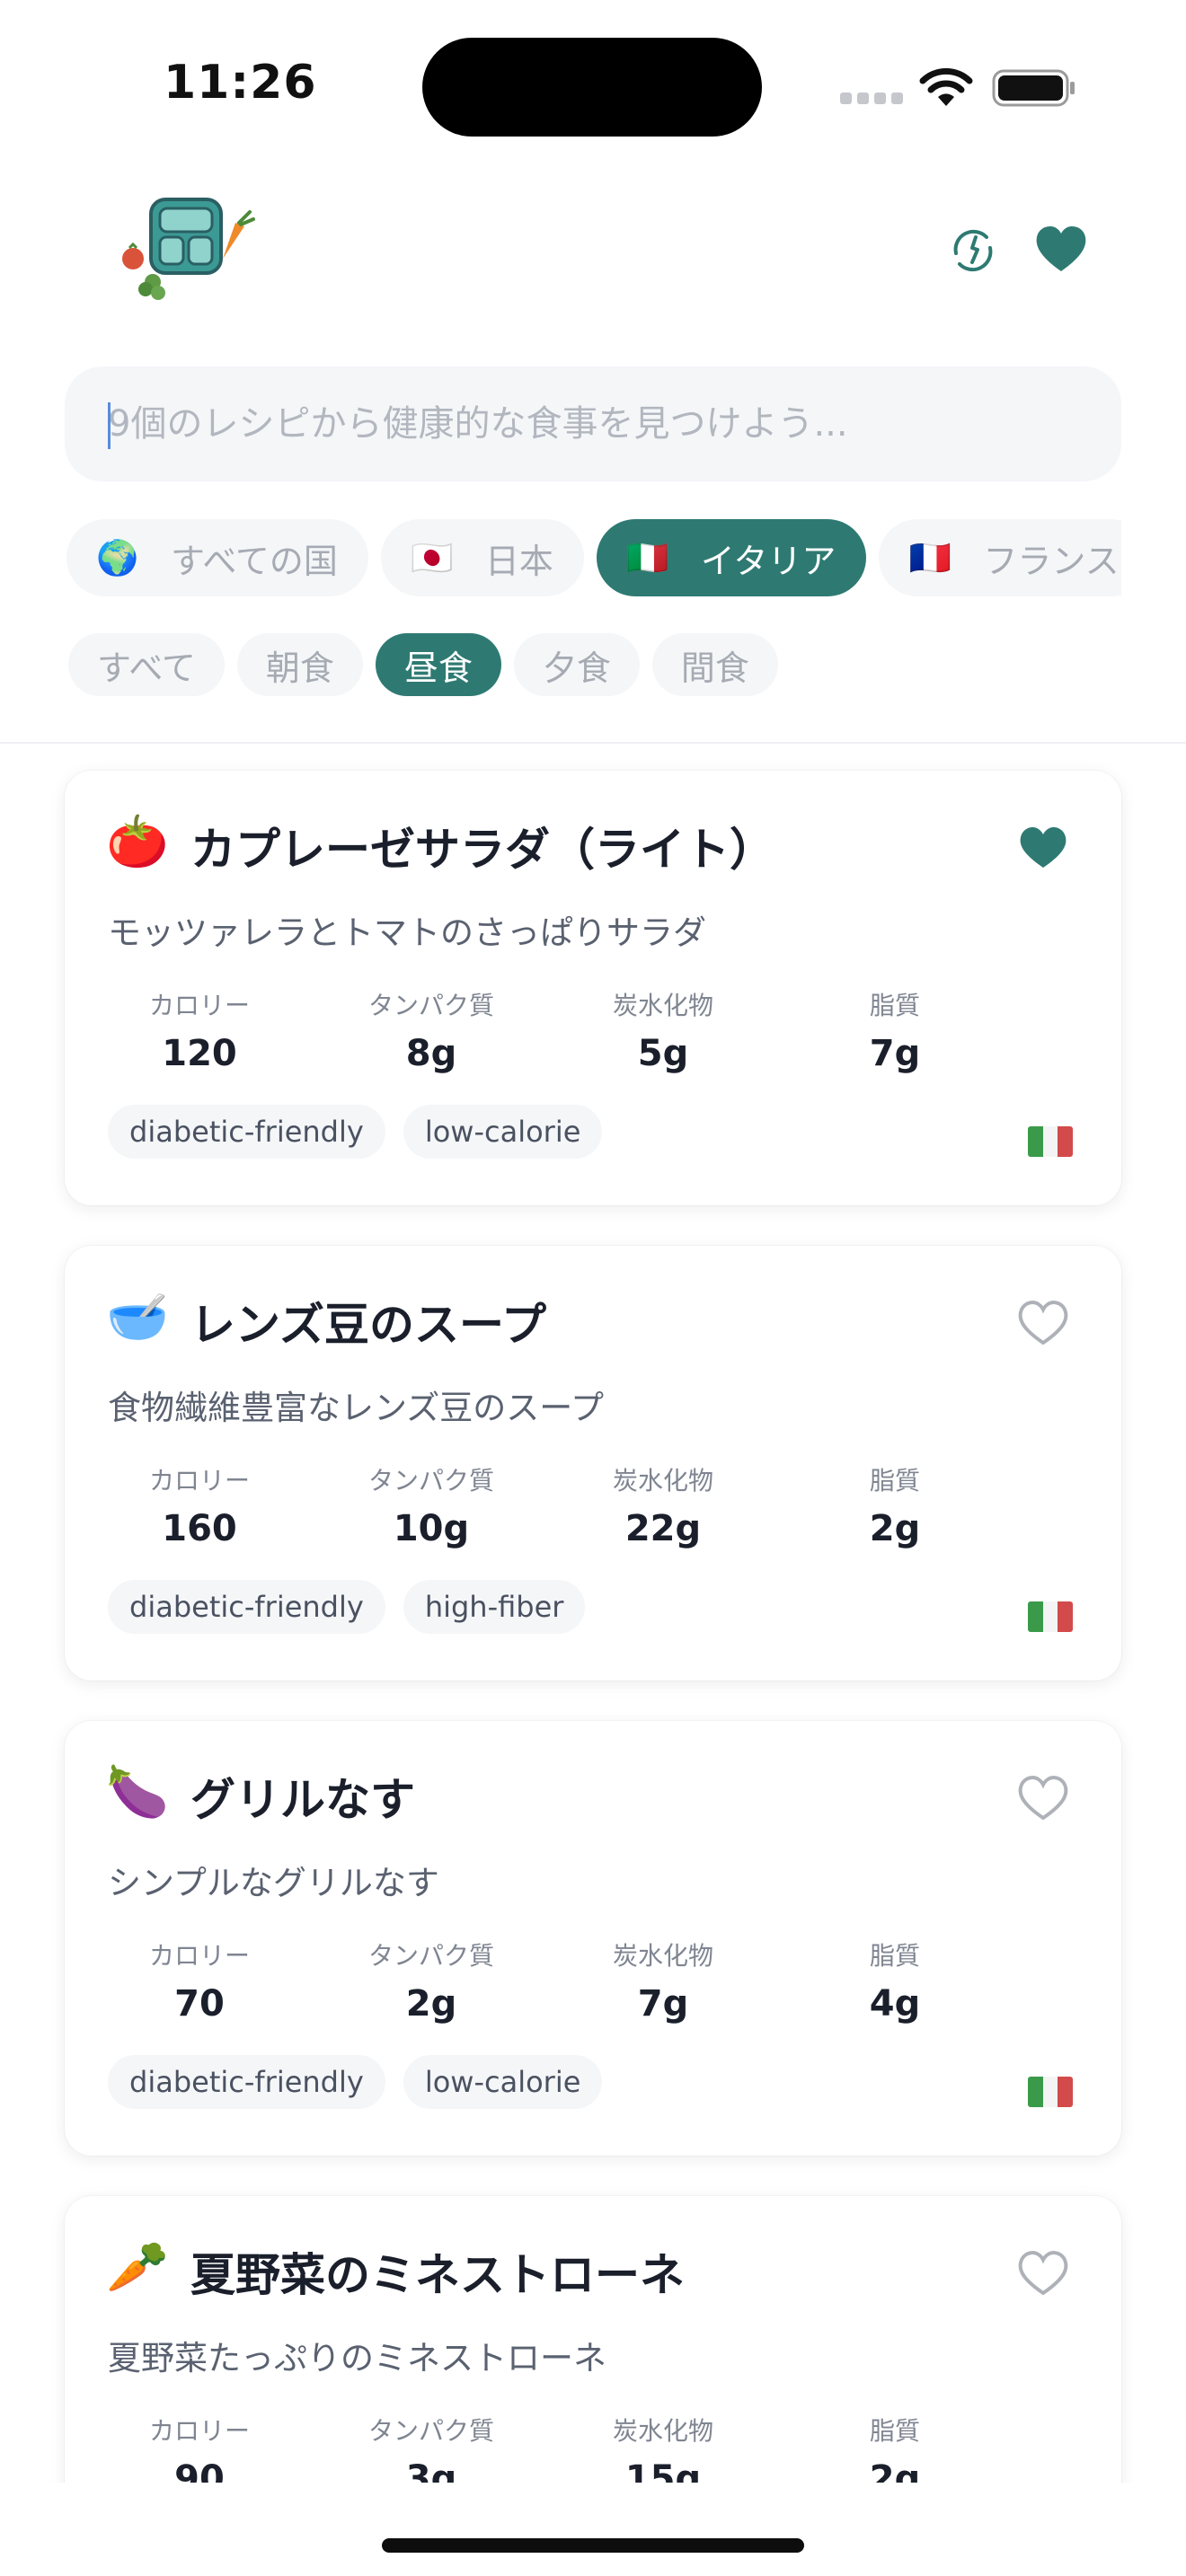 The width and height of the screenshot is (1186, 2576). Describe the element at coordinates (895, 2004) in the screenshot. I see `nutrient-value: 4g` at that location.